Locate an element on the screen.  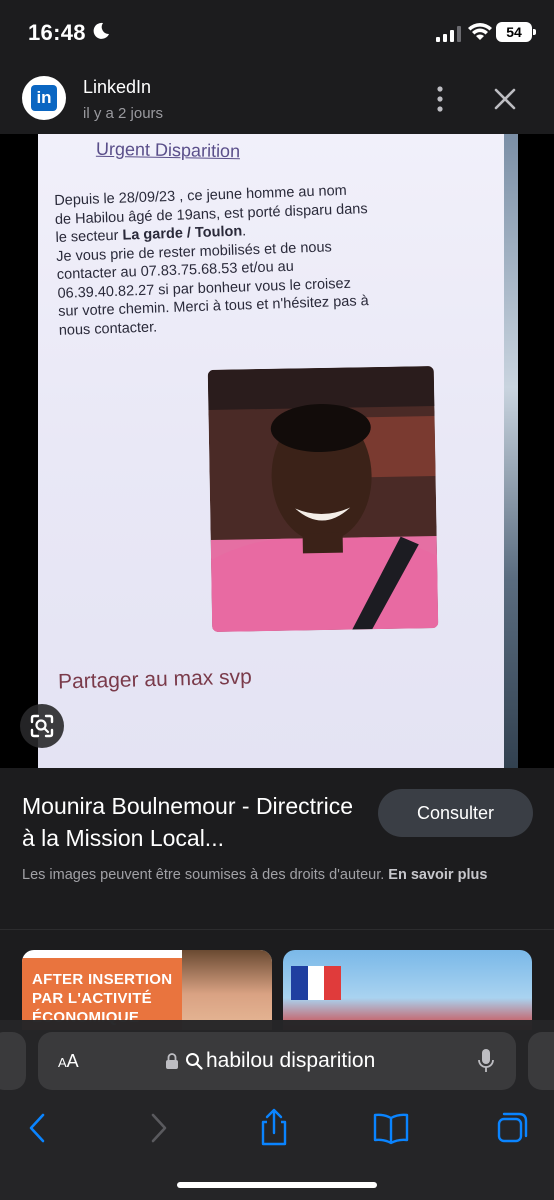
mic-icon is located at coordinates (486, 1061).